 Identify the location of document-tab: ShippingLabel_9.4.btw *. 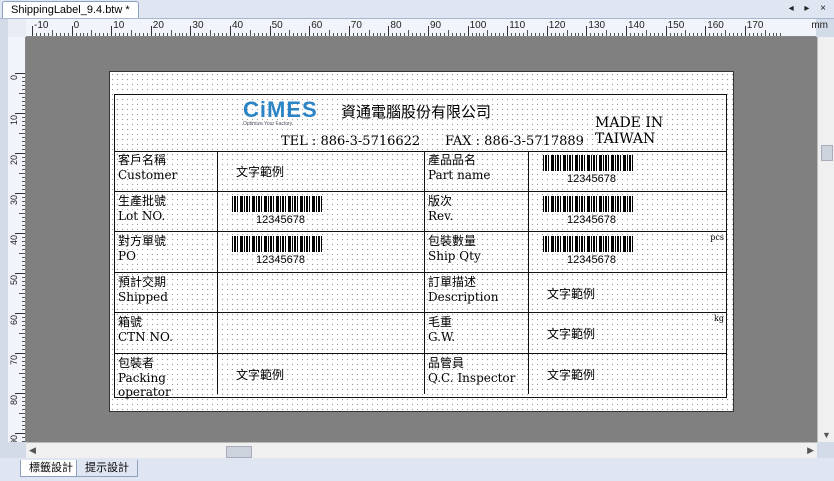
(70, 9).